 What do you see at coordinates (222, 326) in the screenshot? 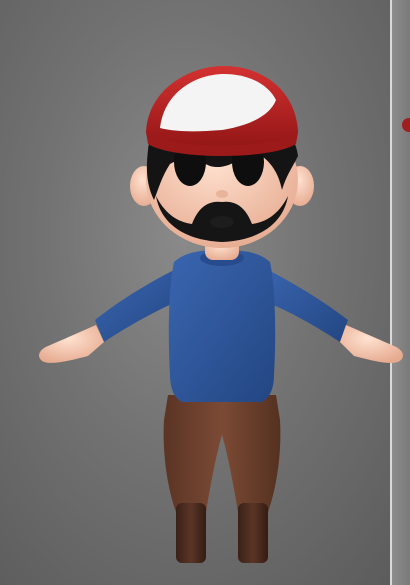
I see `shirt` at bounding box center [222, 326].